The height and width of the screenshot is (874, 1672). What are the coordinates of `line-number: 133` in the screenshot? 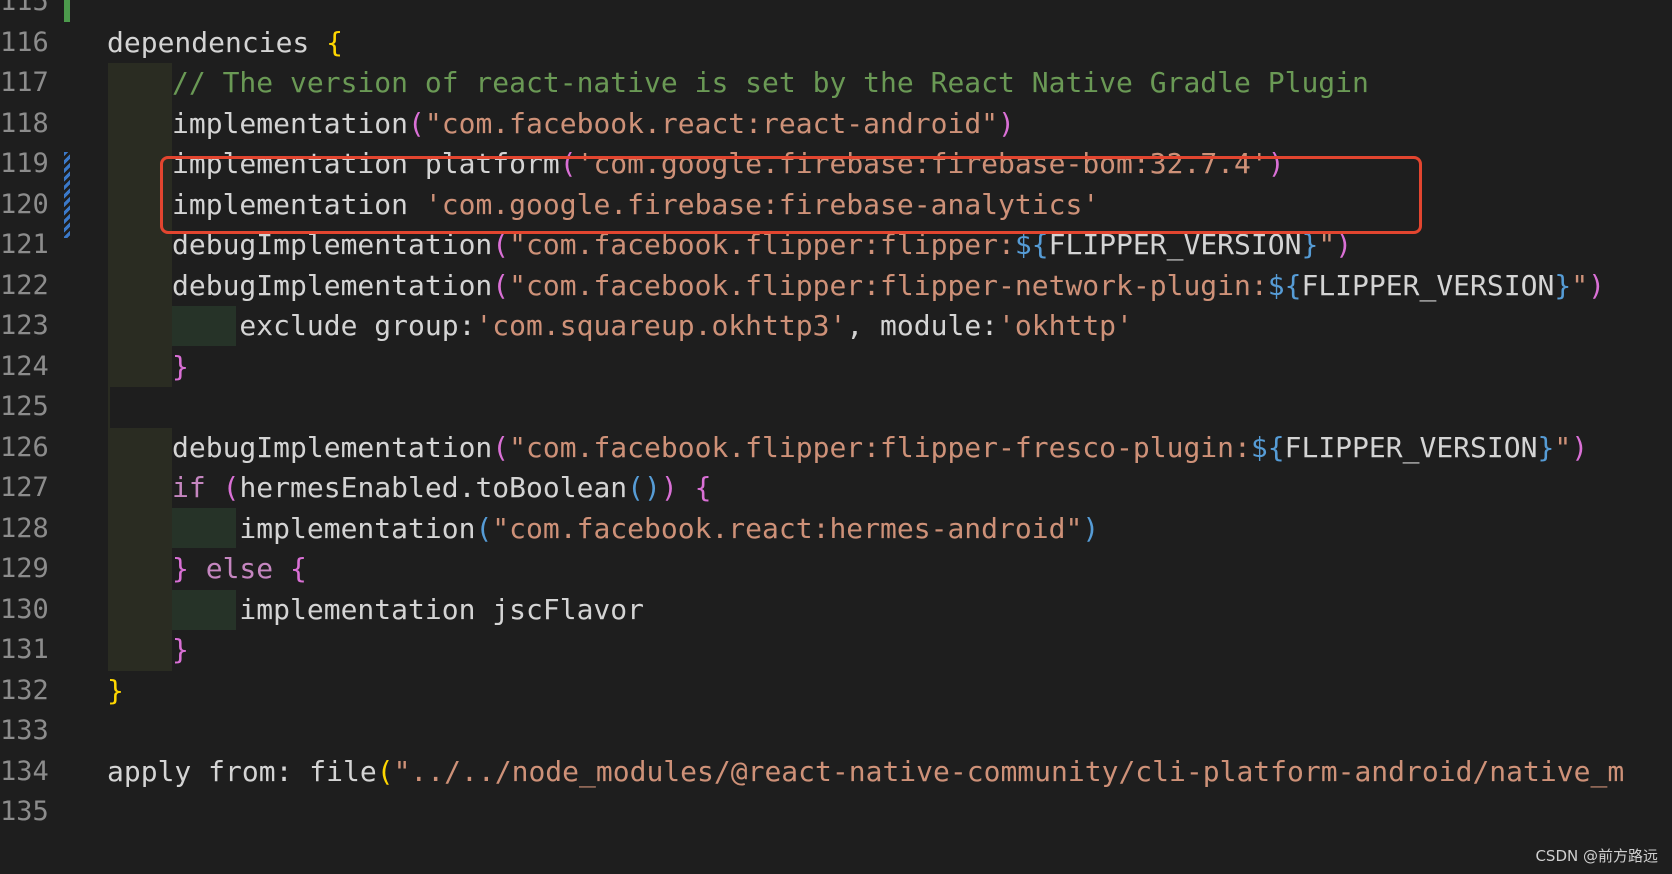 It's located at (24, 730).